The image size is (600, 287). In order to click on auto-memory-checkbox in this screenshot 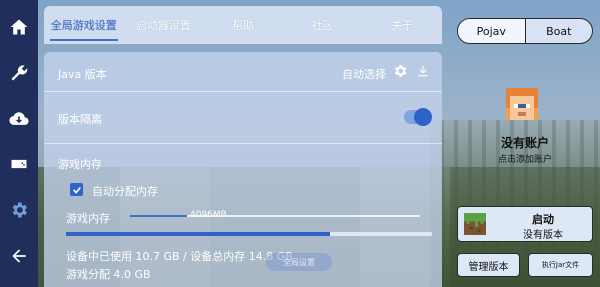, I will do `click(76, 189)`.